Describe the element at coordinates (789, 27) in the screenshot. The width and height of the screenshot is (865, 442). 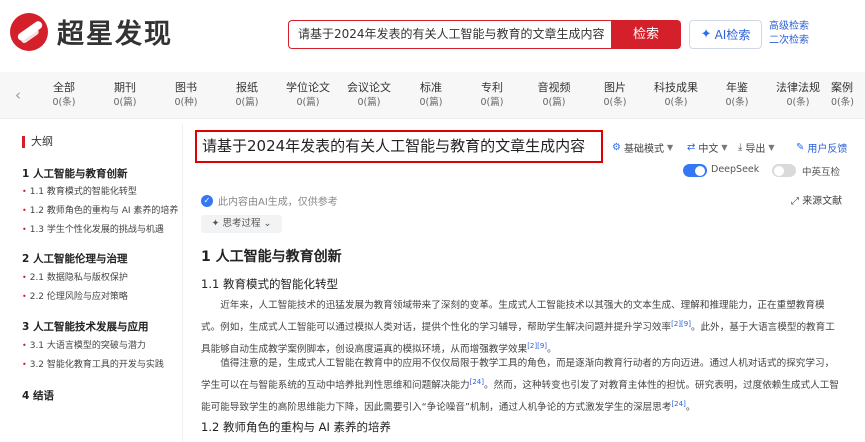
I see `advanced-search-link: 高级检索` at that location.